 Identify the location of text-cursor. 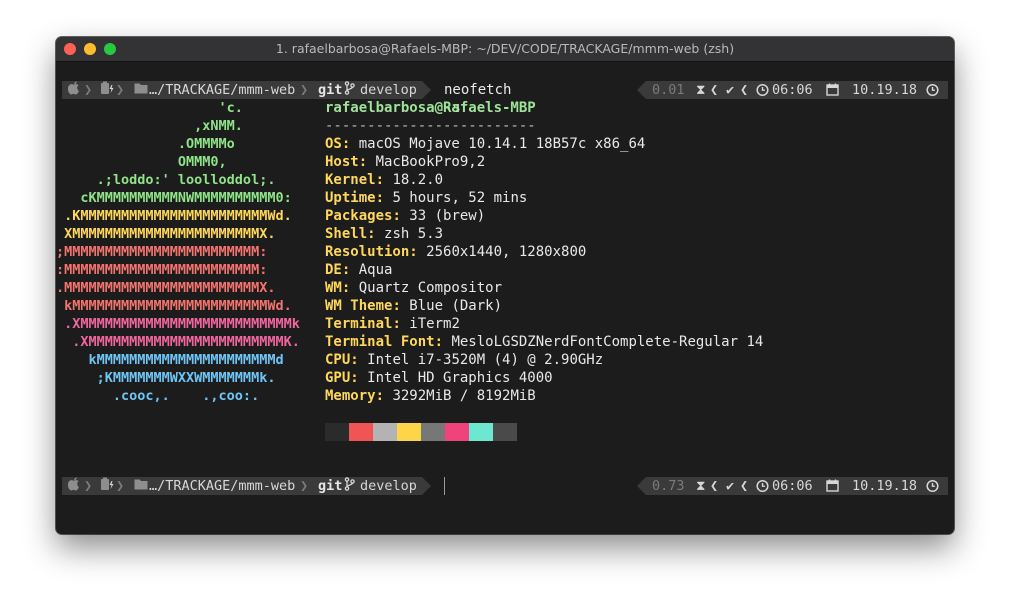
(444, 486).